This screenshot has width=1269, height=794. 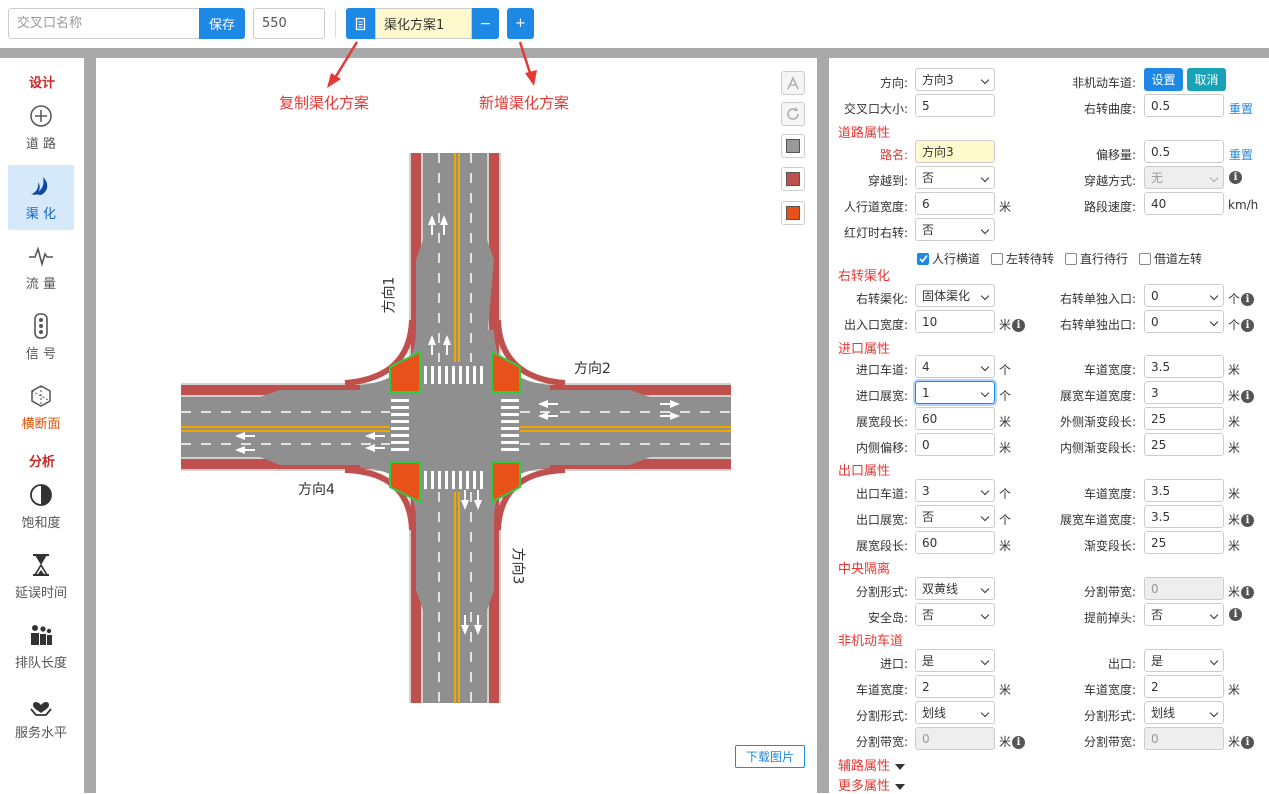 I want to click on separate-entry-label: 右转单独入口:, so click(x=1097, y=299).